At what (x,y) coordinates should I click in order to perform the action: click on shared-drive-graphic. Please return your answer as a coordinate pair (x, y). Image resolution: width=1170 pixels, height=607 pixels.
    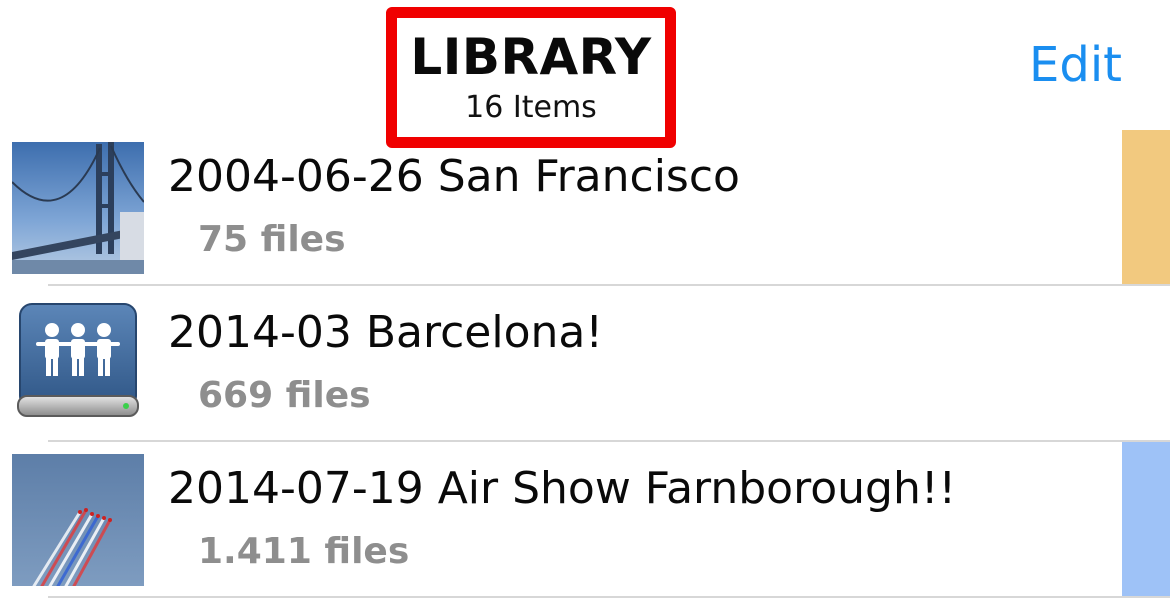
    Looking at the image, I should click on (78, 360).